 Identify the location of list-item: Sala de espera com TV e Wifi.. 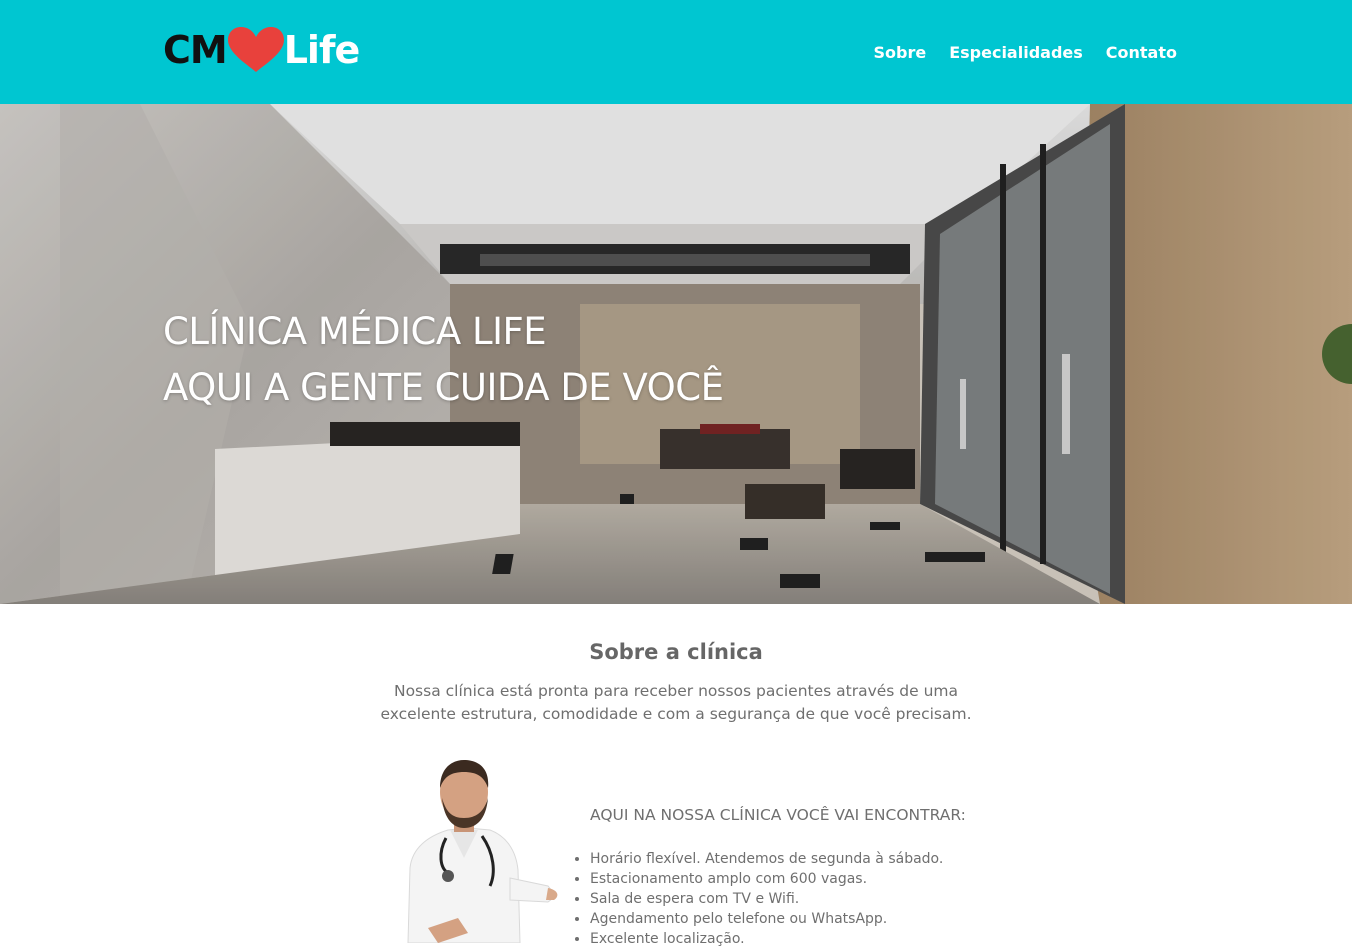
(766, 899).